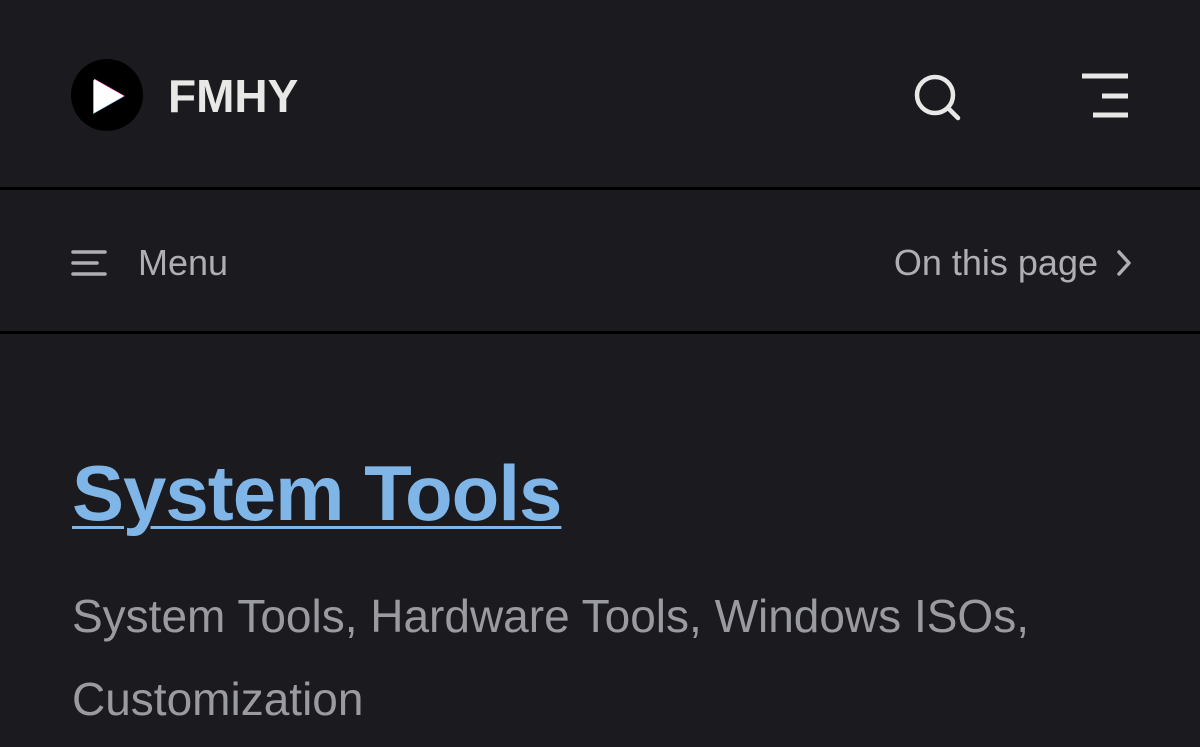  Describe the element at coordinates (107, 95) in the screenshot. I see `play-logo-icon` at that location.